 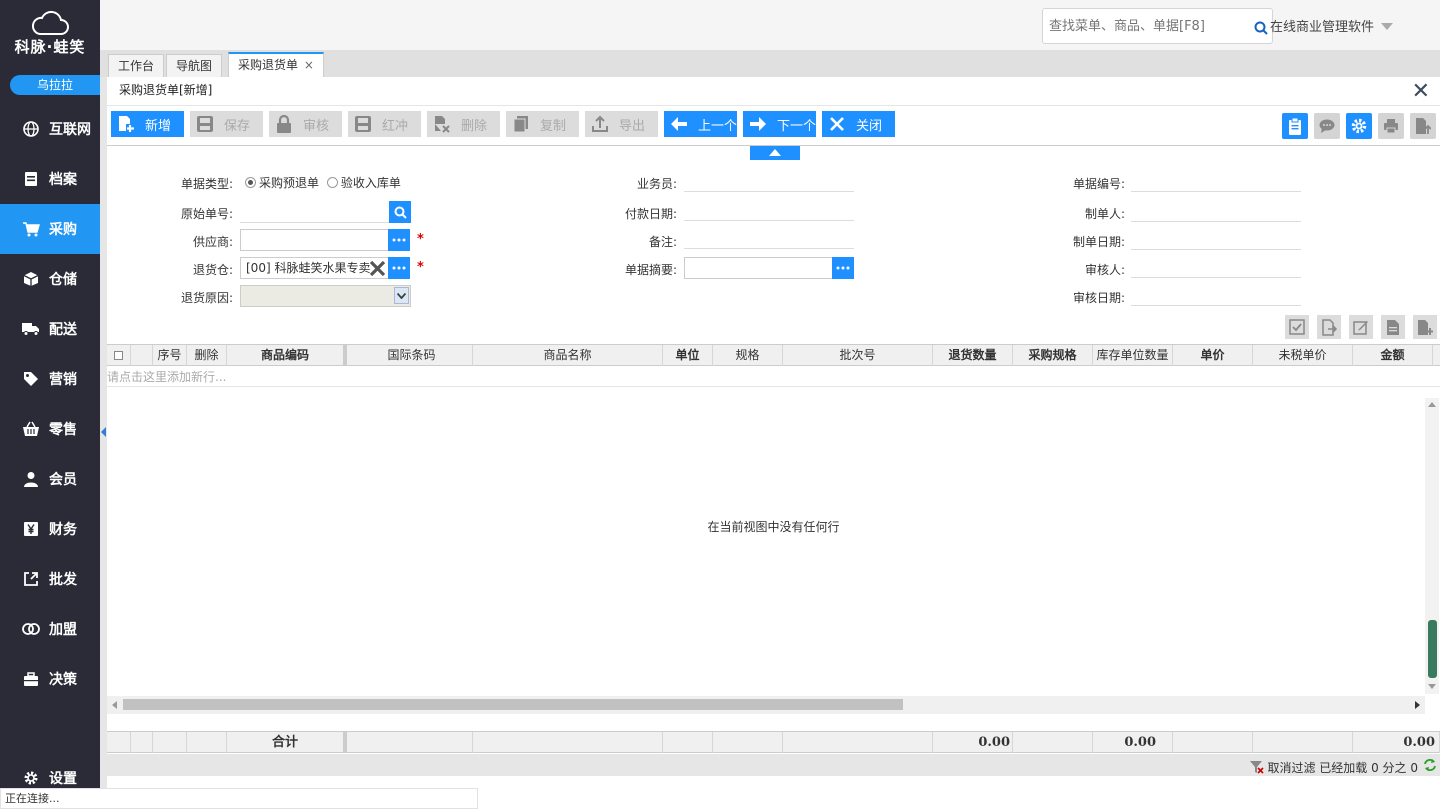 What do you see at coordinates (1332, 25) in the screenshot?
I see `product-menu: 在线商业管理软件` at bounding box center [1332, 25].